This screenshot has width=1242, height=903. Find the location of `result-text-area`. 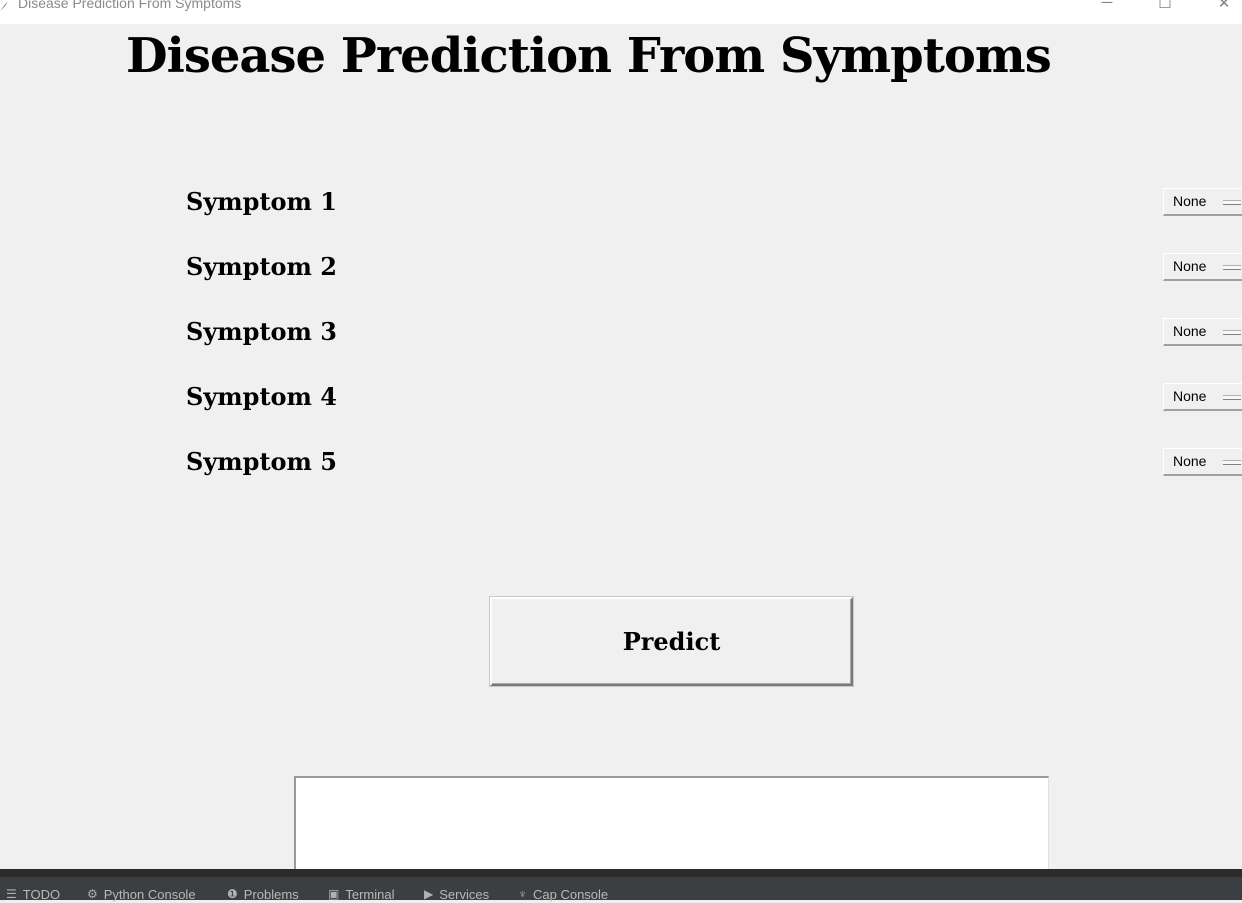

result-text-area is located at coordinates (671, 826).